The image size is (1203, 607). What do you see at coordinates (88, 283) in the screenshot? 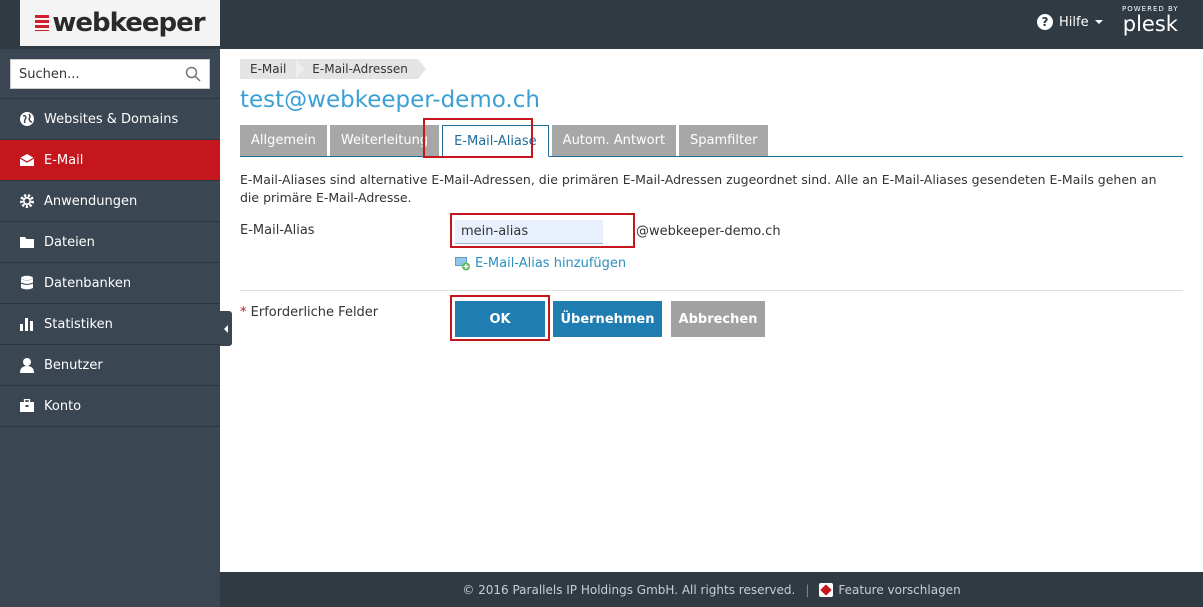
I see `sidebar-item-label: Datenbanken` at bounding box center [88, 283].